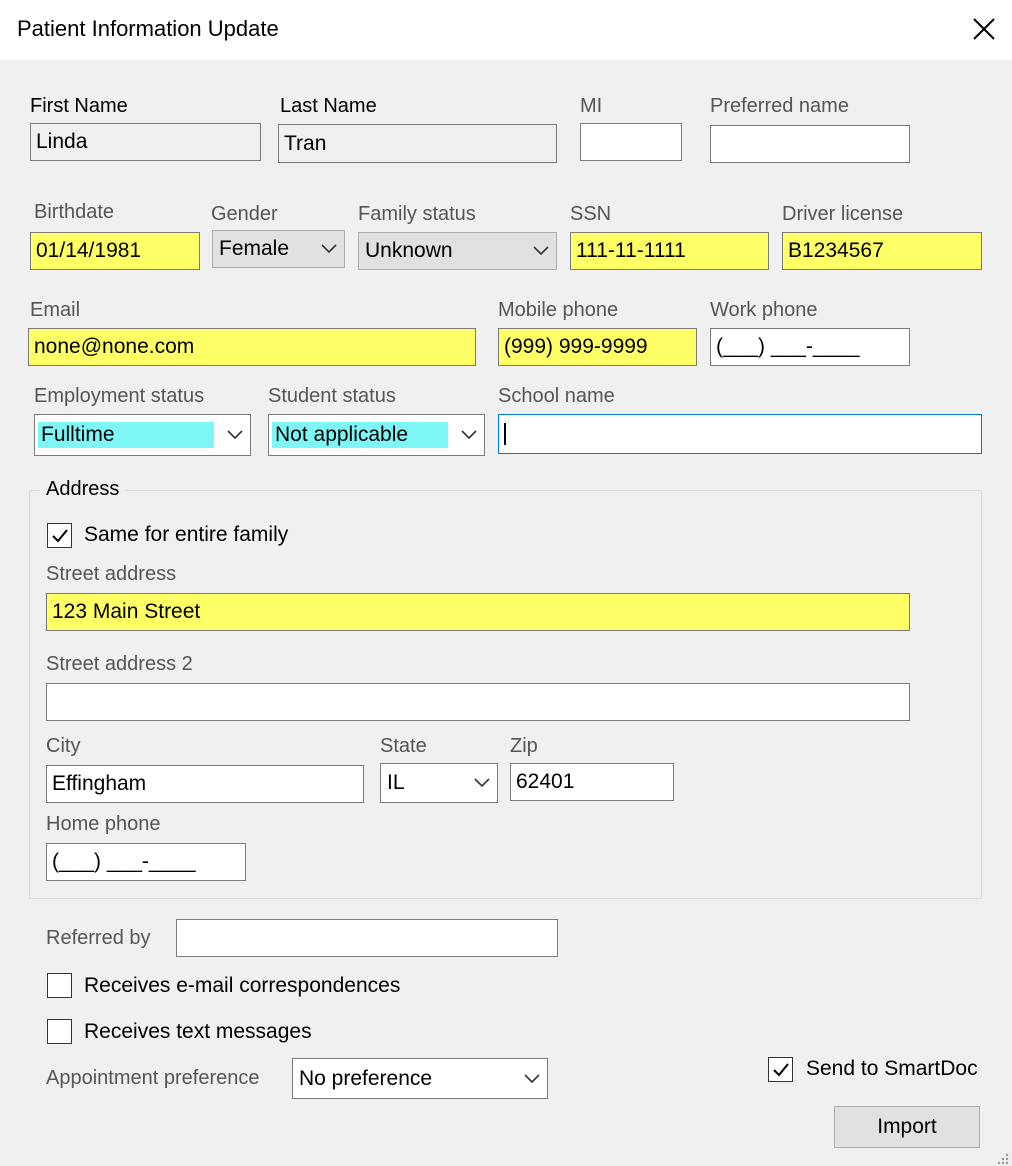 This screenshot has width=1012, height=1166. Describe the element at coordinates (146, 862) in the screenshot. I see `home-phone-field: (___) ___-____` at that location.